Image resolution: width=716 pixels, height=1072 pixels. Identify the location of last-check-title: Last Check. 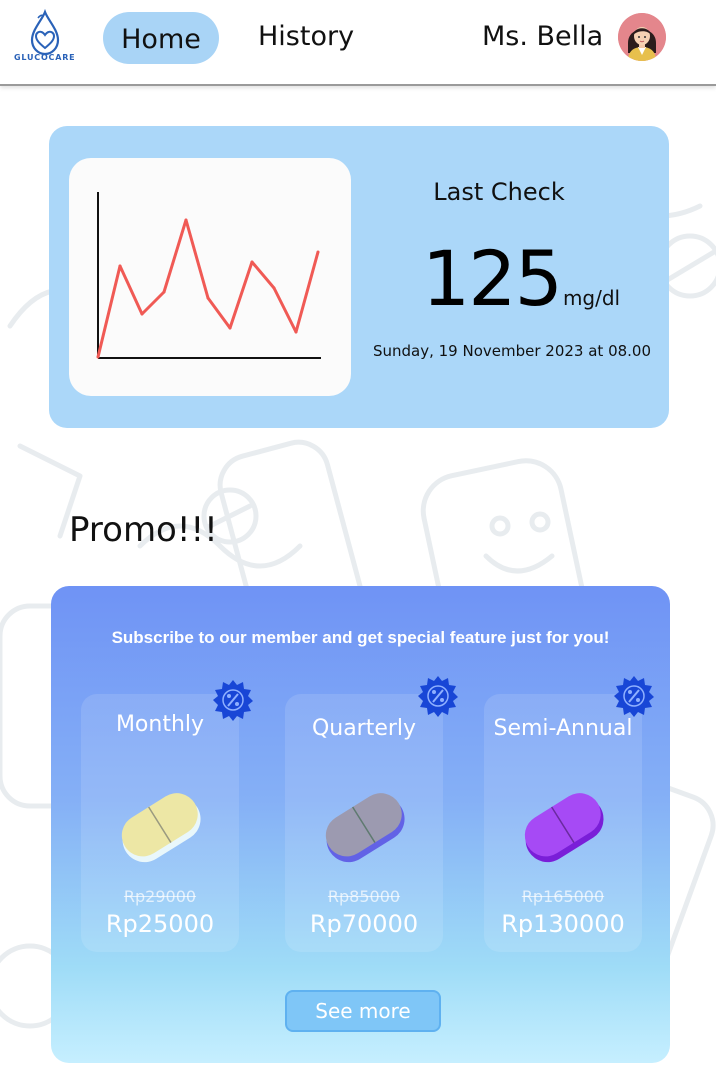
(499, 192).